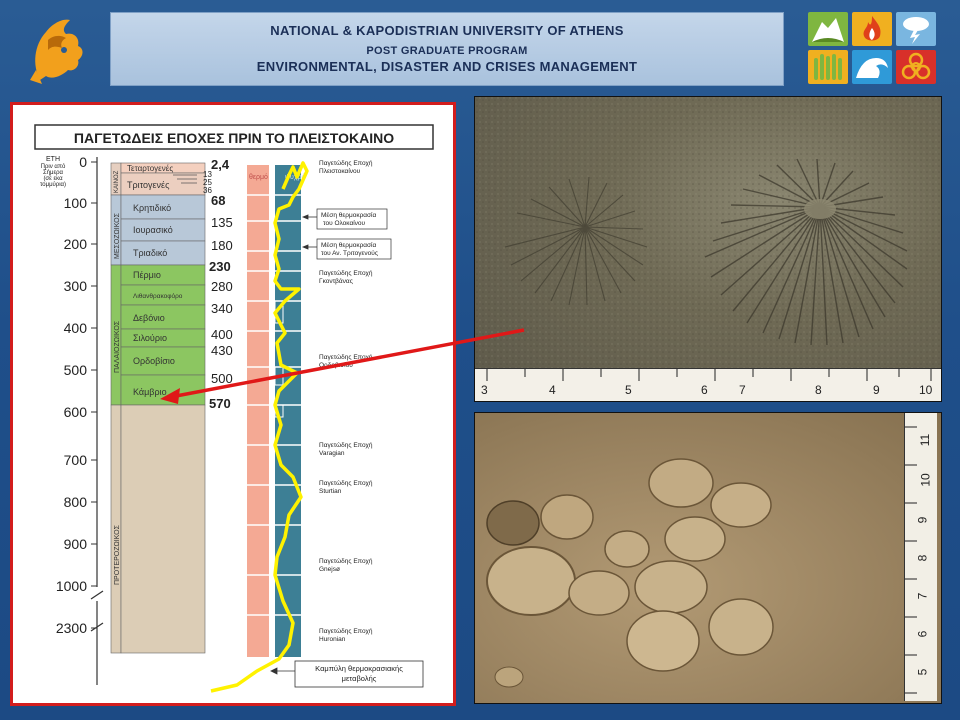 The image size is (960, 720). Describe the element at coordinates (336, 365) in the screenshot. I see `annotation-ordovician-2: Ορδοβισίου` at that location.